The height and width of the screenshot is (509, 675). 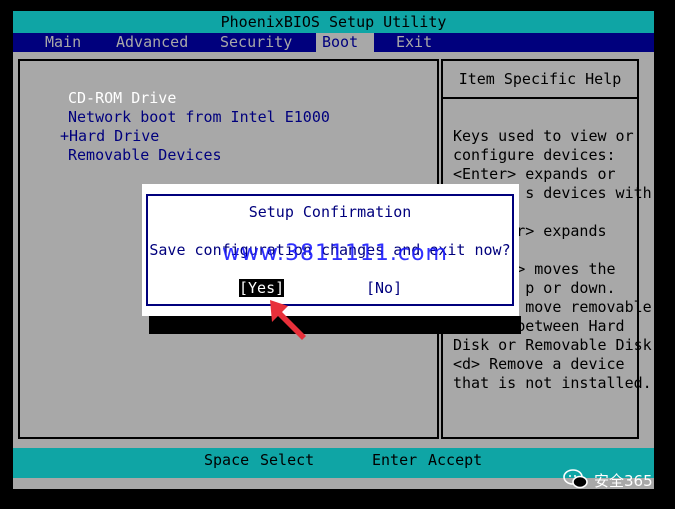 I want to click on help-line: Disk or Removable Disk, so click(x=552, y=345).